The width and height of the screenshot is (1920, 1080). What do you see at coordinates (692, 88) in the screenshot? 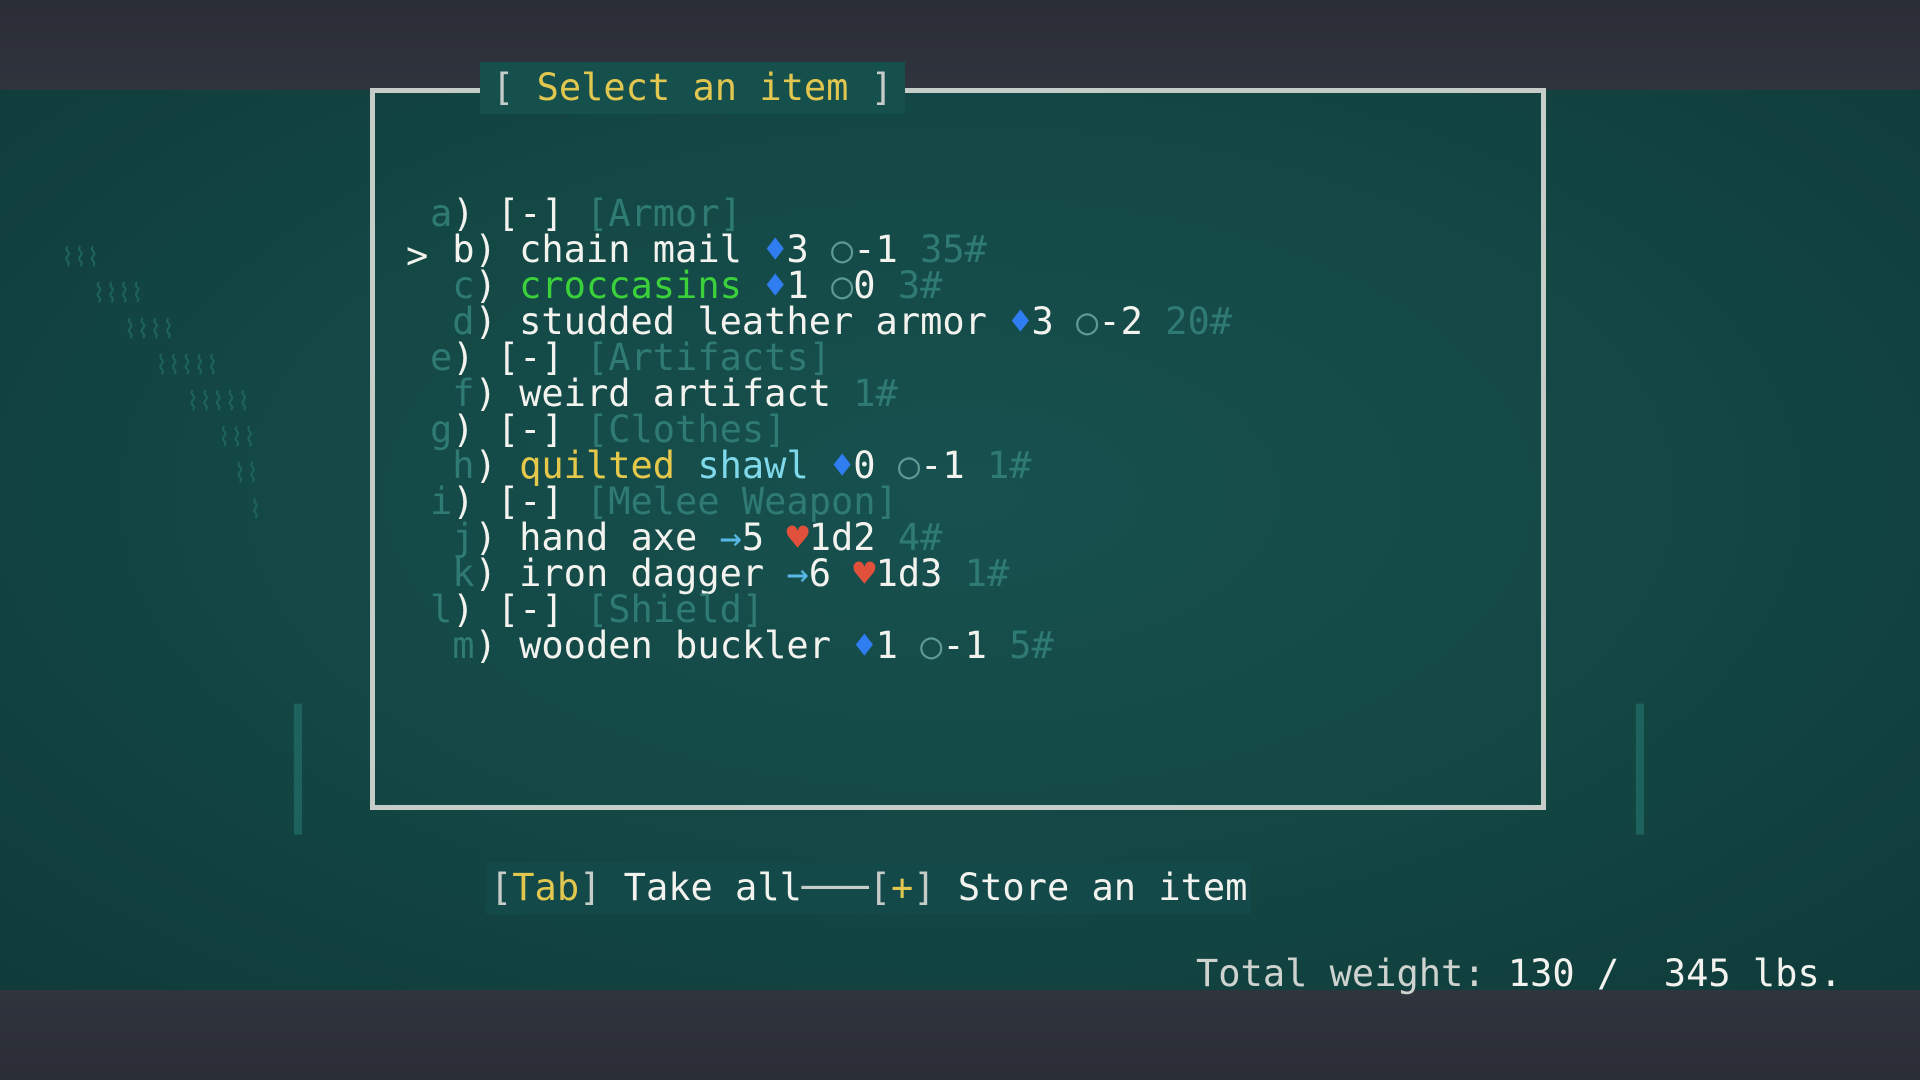
I see `dialog-title: [ Select an item ]` at bounding box center [692, 88].